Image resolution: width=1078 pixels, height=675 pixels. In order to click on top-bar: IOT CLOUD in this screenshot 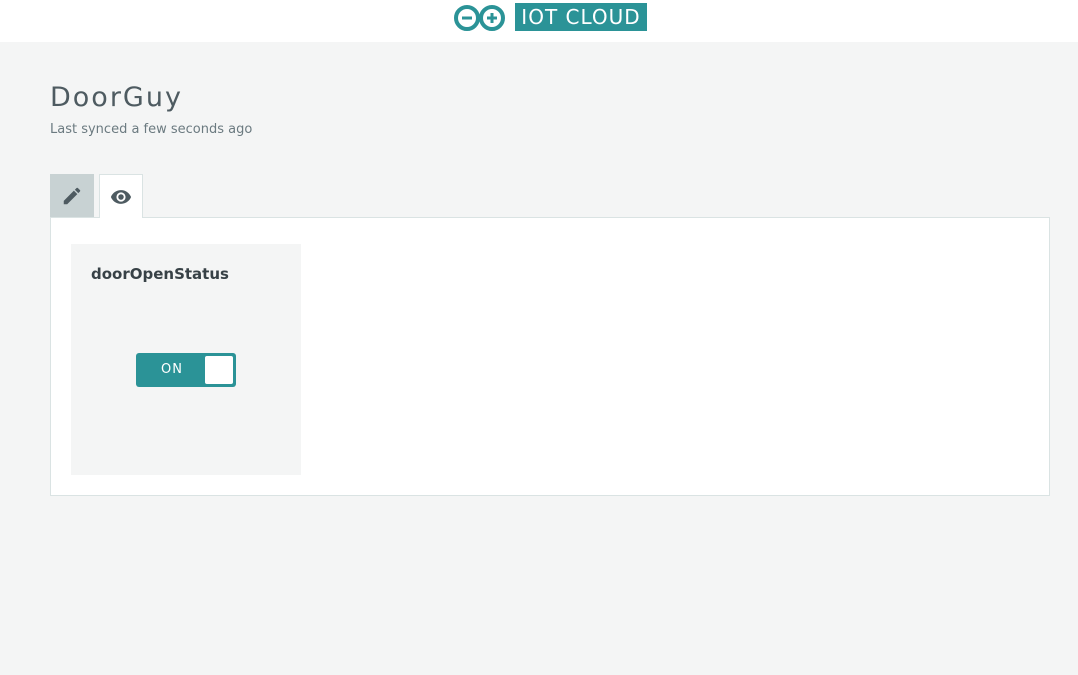, I will do `click(539, 21)`.